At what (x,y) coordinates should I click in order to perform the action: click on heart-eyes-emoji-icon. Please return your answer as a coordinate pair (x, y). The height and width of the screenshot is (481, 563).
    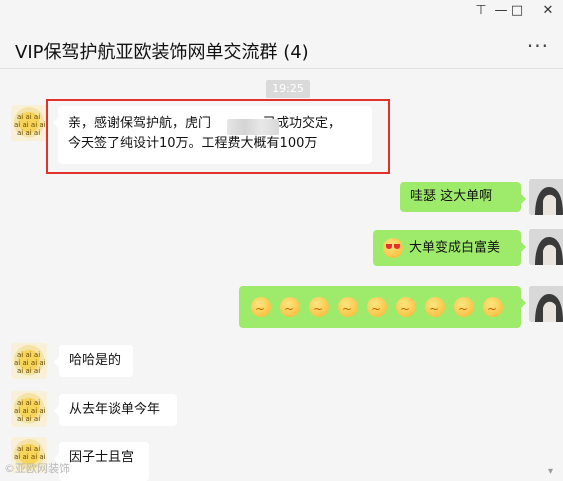
    Looking at the image, I should click on (393, 248).